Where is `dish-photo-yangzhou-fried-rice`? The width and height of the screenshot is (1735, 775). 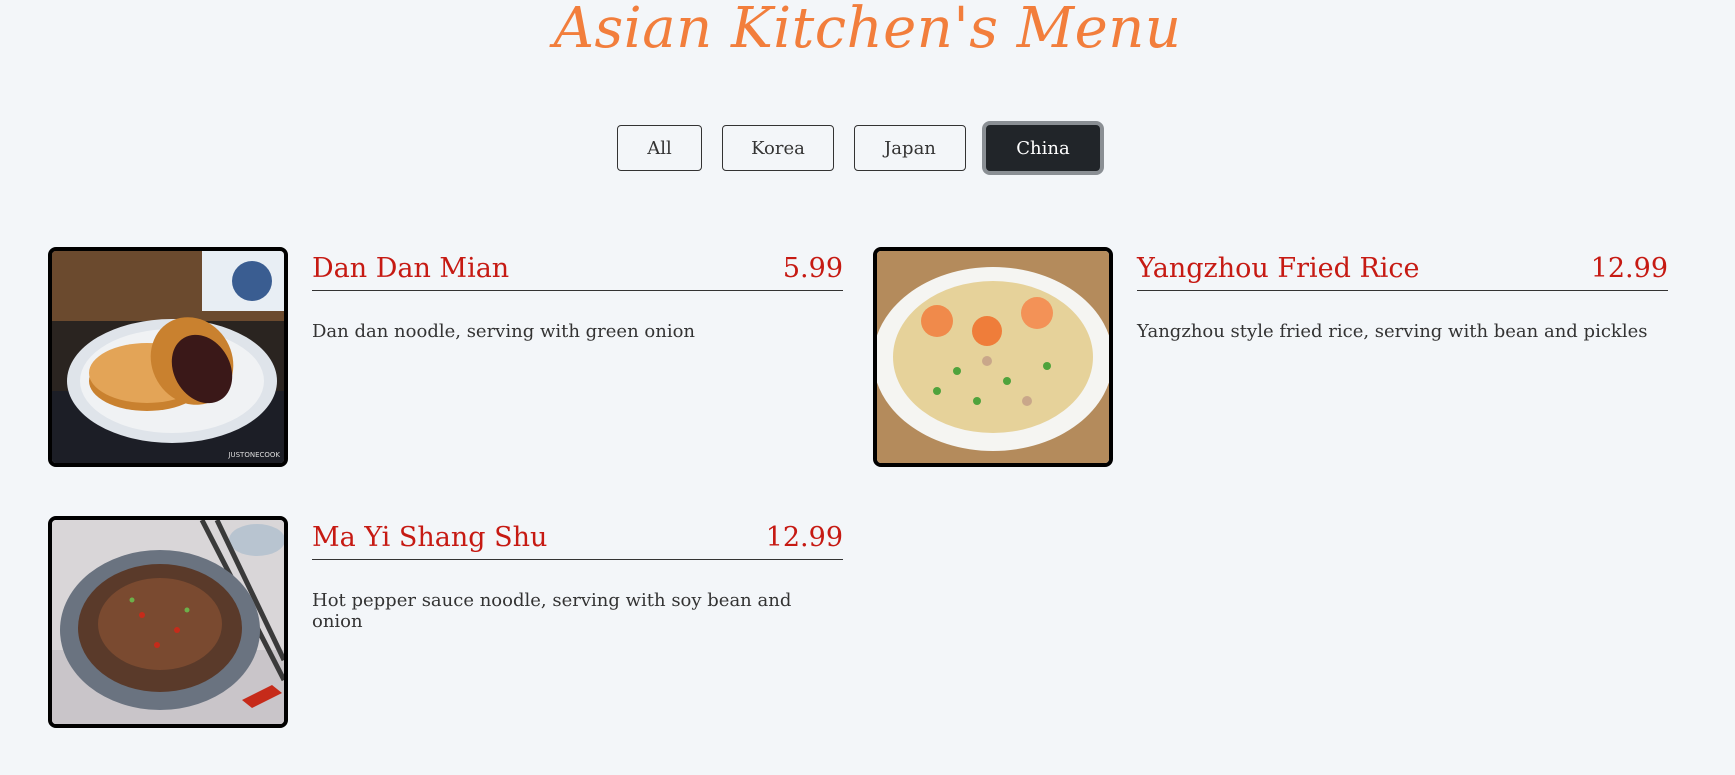
dish-photo-yangzhou-fried-rice is located at coordinates (993, 357).